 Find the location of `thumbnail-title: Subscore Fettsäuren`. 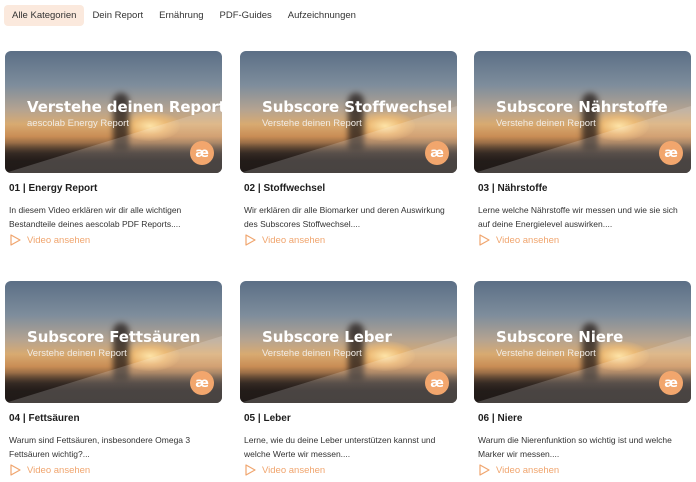

thumbnail-title: Subscore Fettsäuren is located at coordinates (114, 337).